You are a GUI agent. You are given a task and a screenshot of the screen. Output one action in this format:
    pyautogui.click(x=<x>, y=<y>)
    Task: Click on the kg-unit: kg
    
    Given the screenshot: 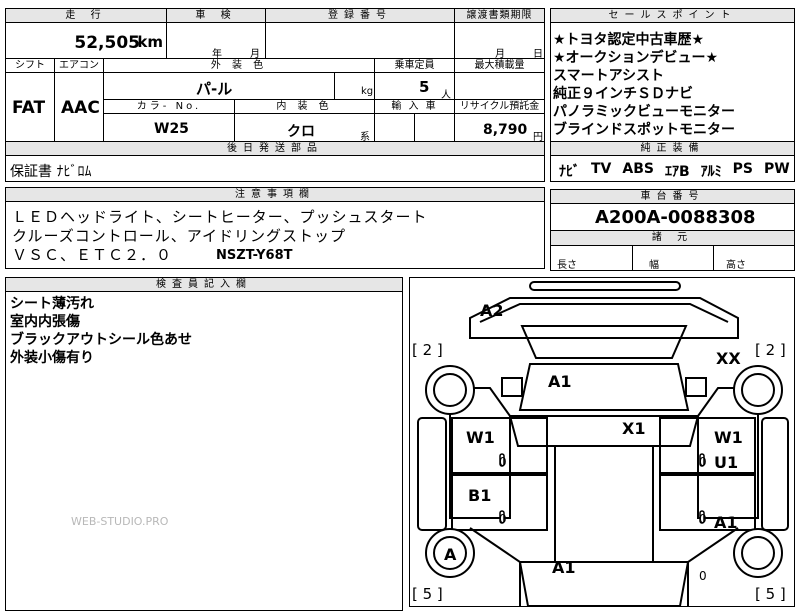 What is the action you would take?
    pyautogui.click(x=367, y=91)
    